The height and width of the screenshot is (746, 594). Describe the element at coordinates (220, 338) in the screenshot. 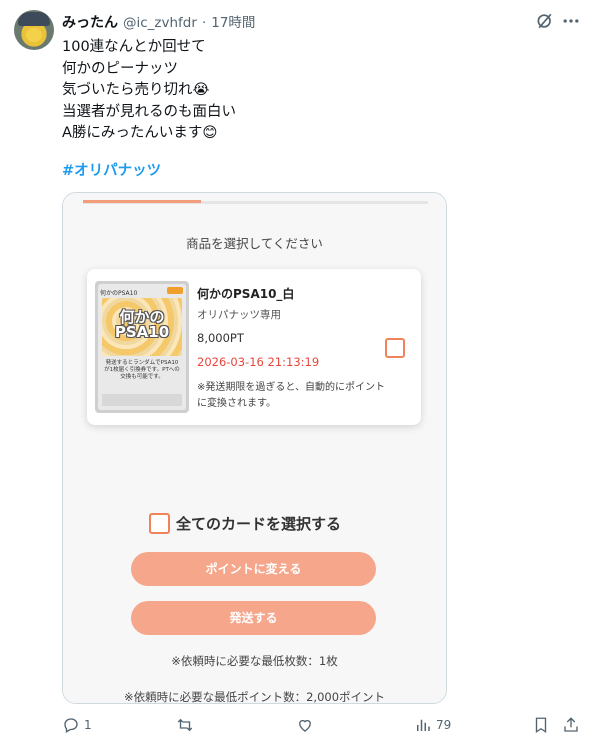

I see `product-price: 8,000PT` at that location.